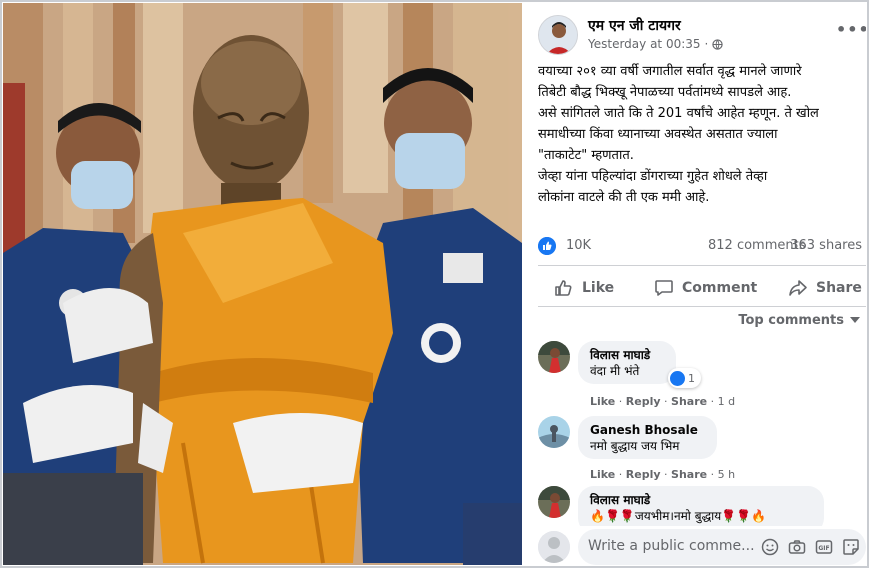 This screenshot has width=869, height=568. Describe the element at coordinates (663, 474) in the screenshot. I see `comment-actions: Like · Reply · Share · 5 h` at that location.